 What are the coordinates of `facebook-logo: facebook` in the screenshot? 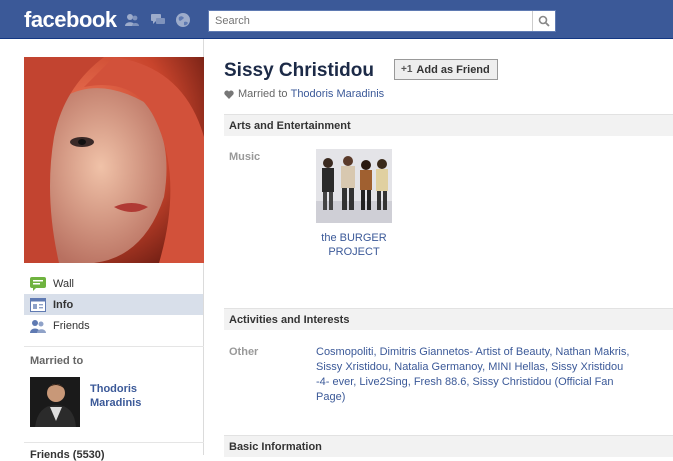 It's located at (70, 20).